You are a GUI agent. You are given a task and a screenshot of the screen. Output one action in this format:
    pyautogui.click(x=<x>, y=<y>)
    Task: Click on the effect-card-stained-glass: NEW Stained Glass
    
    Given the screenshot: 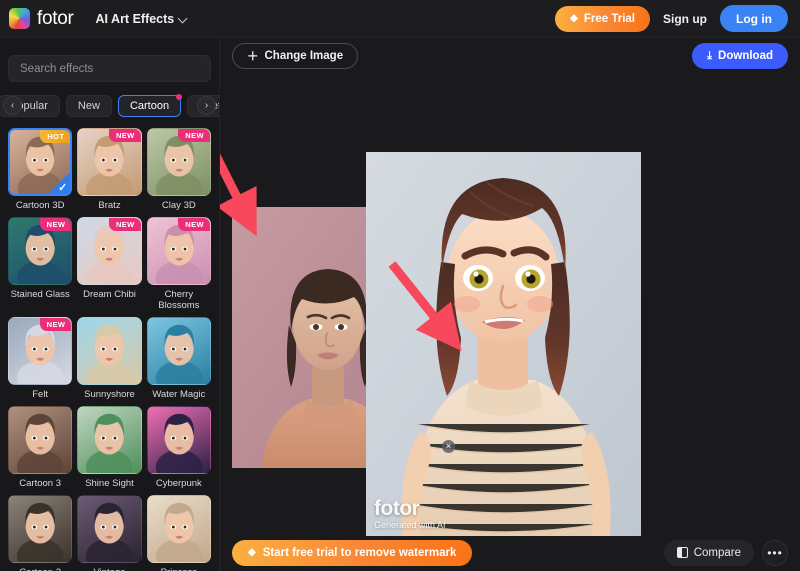 What is the action you would take?
    pyautogui.click(x=40, y=264)
    